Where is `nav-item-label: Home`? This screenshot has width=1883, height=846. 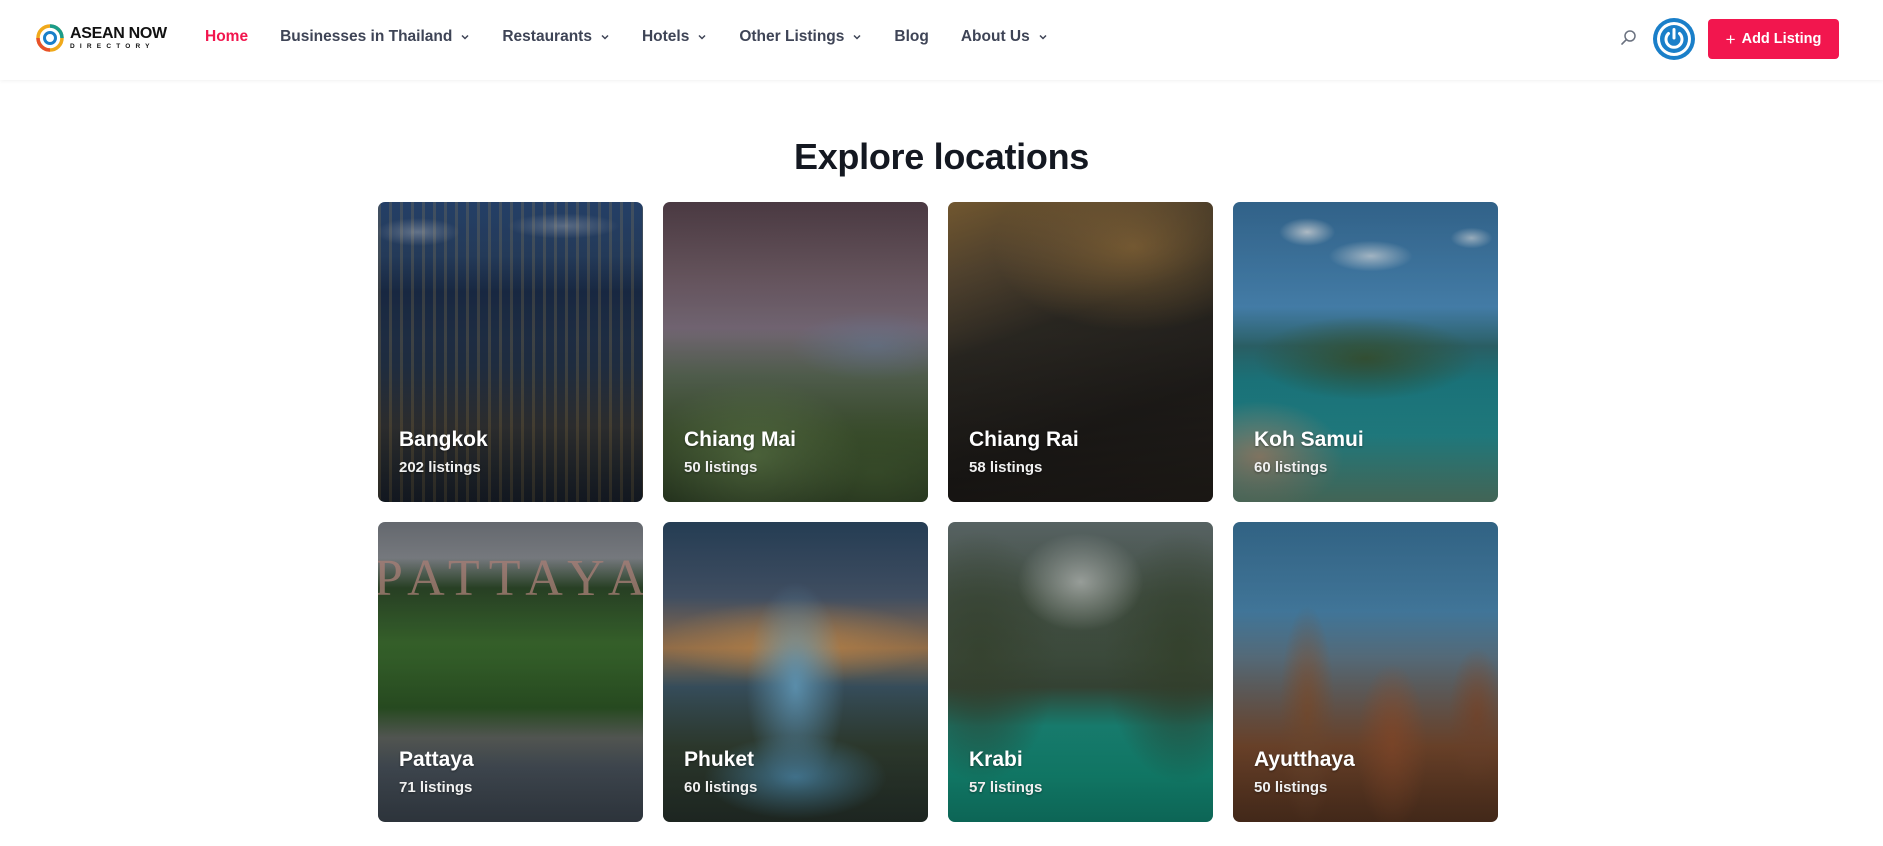 nav-item-label: Home is located at coordinates (227, 36).